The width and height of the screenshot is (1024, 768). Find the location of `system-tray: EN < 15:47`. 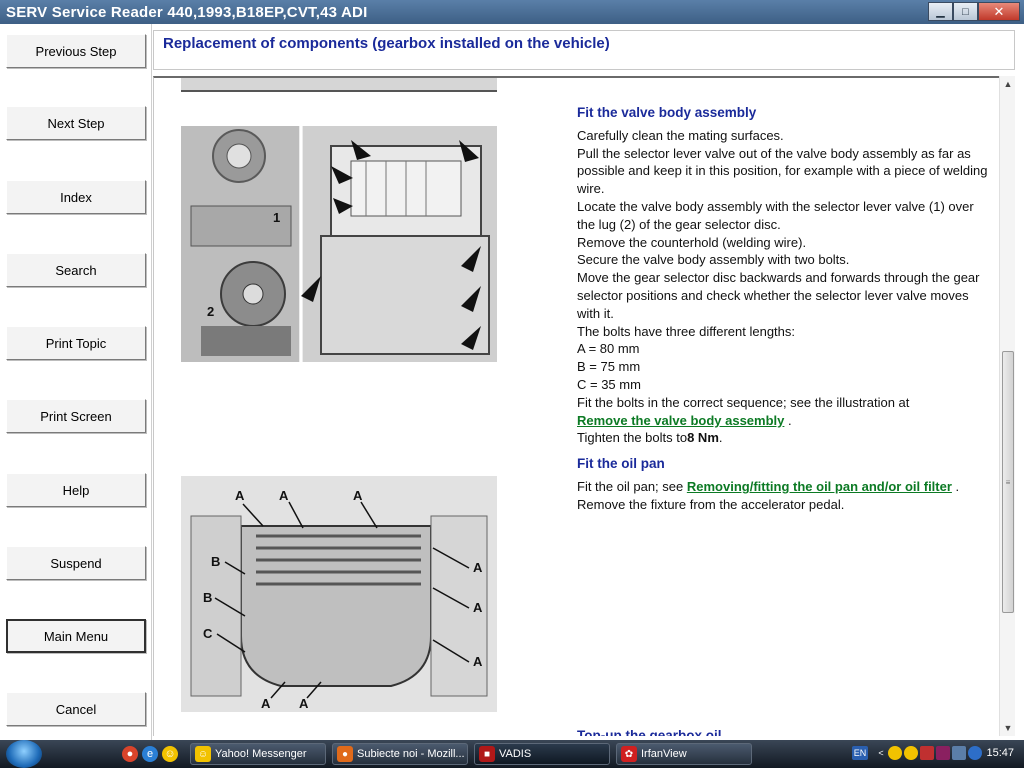

system-tray: EN < 15:47 is located at coordinates (938, 754).